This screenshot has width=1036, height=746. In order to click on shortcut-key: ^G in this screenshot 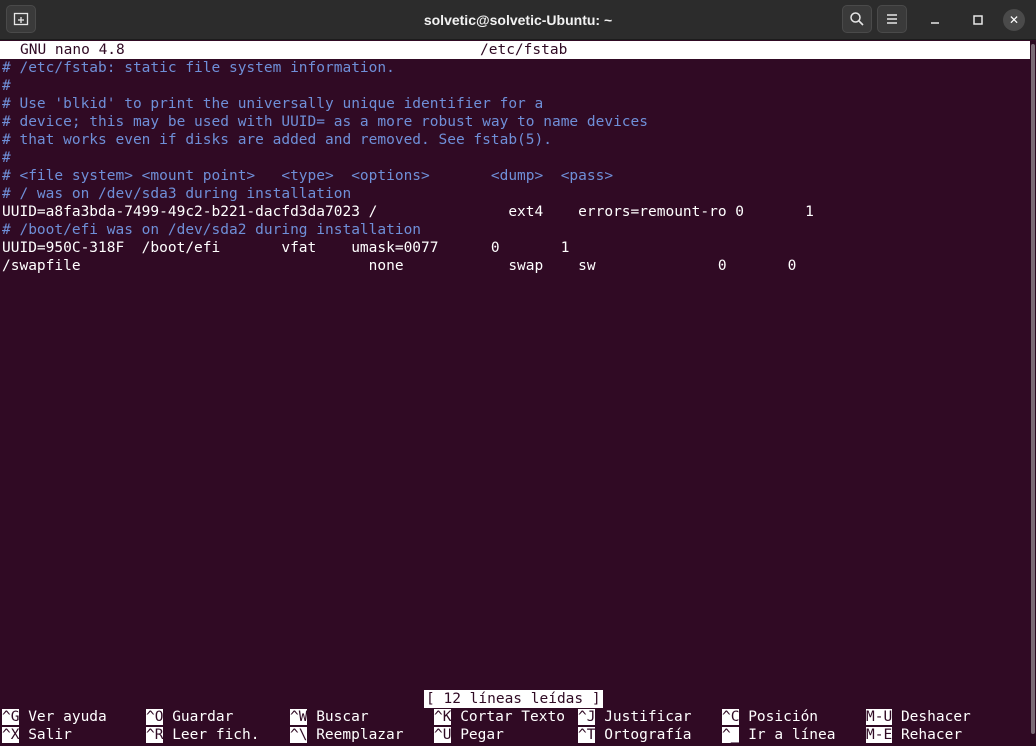, I will do `click(11, 717)`.